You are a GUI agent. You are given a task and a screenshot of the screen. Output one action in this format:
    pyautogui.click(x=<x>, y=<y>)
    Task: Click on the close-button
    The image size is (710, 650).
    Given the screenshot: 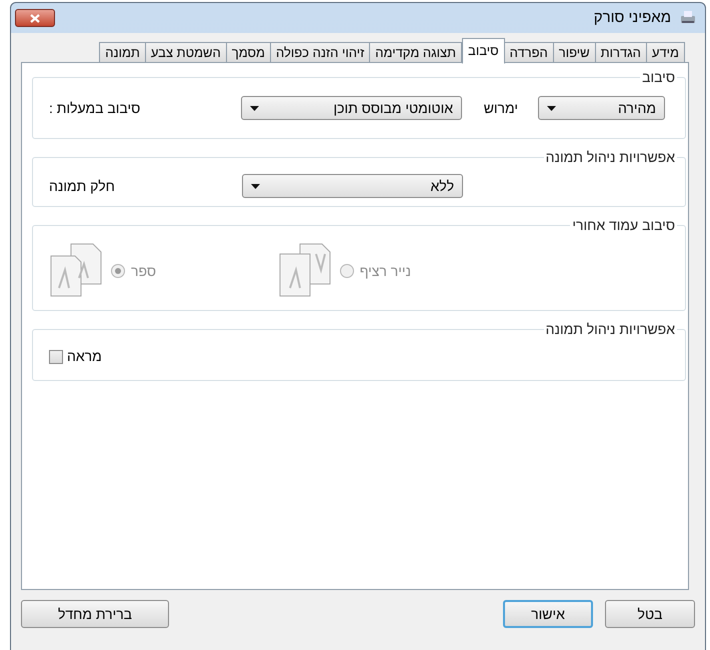 What is the action you would take?
    pyautogui.click(x=35, y=18)
    